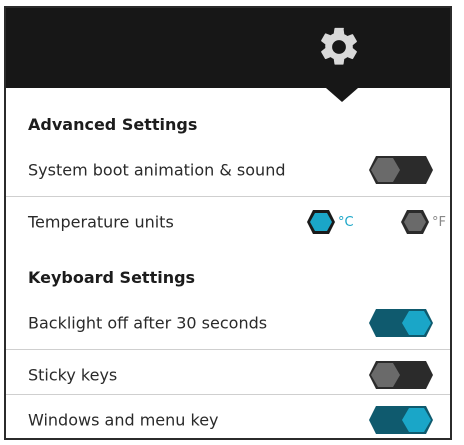  Describe the element at coordinates (228, 374) in the screenshot. I see `sticky-keys-row: Sticky keys` at that location.